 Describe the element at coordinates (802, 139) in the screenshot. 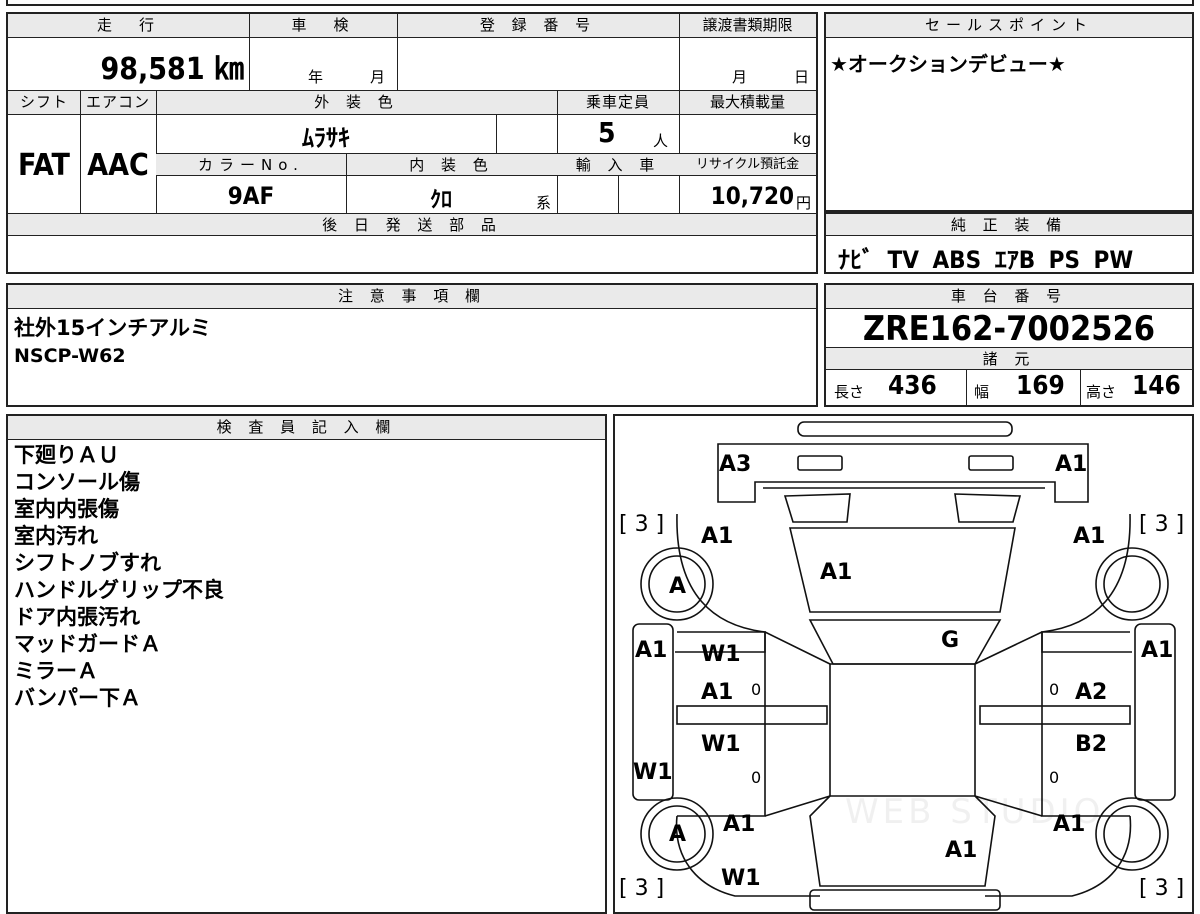

I see `max-load-unit: kg` at that location.